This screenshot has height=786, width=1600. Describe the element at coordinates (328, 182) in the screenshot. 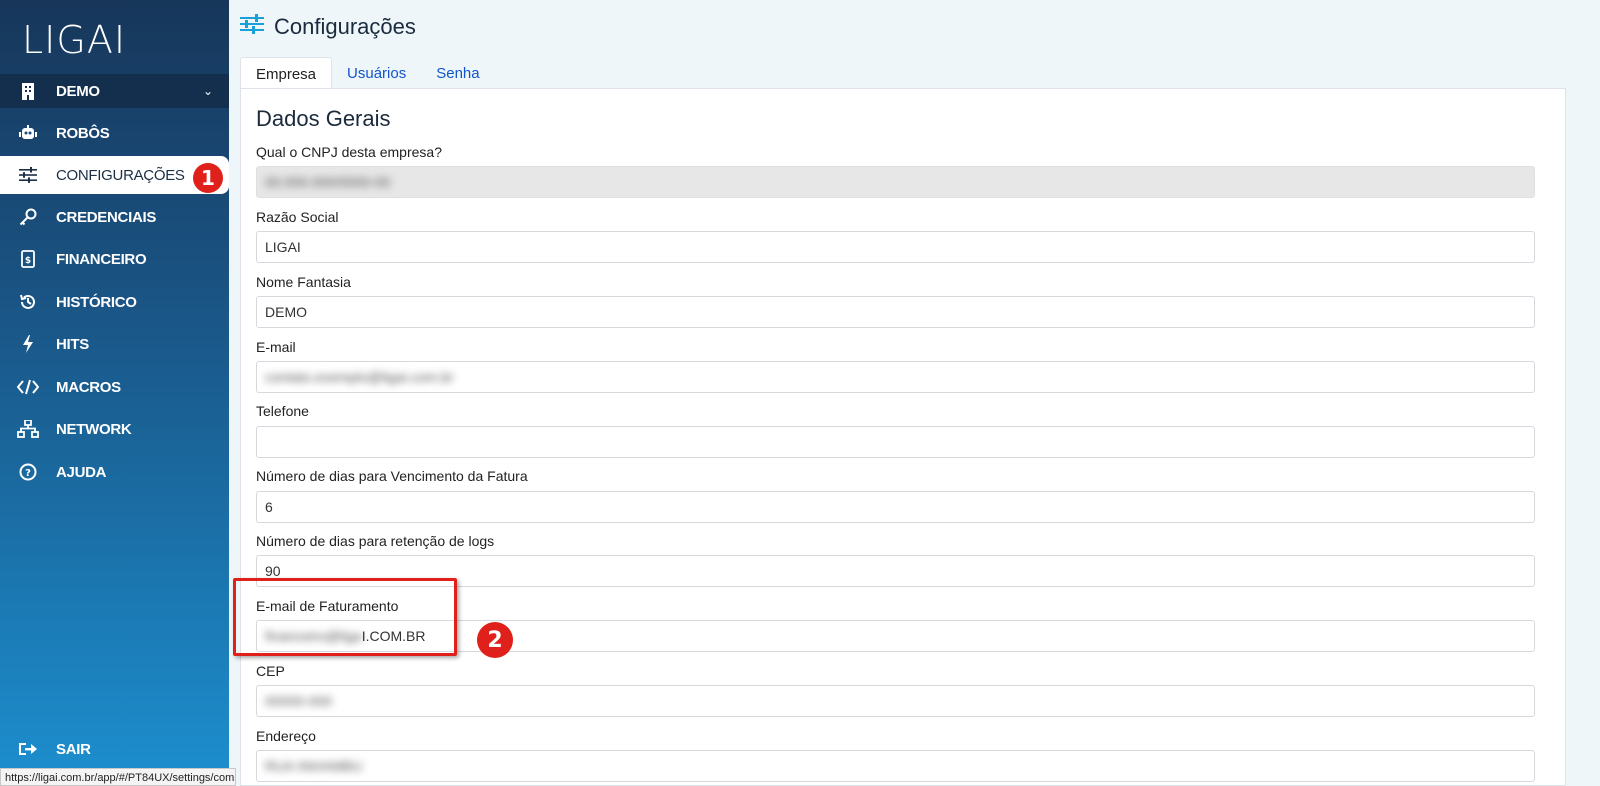

I see `cnpj-value: 00.000.000/0000-00` at that location.